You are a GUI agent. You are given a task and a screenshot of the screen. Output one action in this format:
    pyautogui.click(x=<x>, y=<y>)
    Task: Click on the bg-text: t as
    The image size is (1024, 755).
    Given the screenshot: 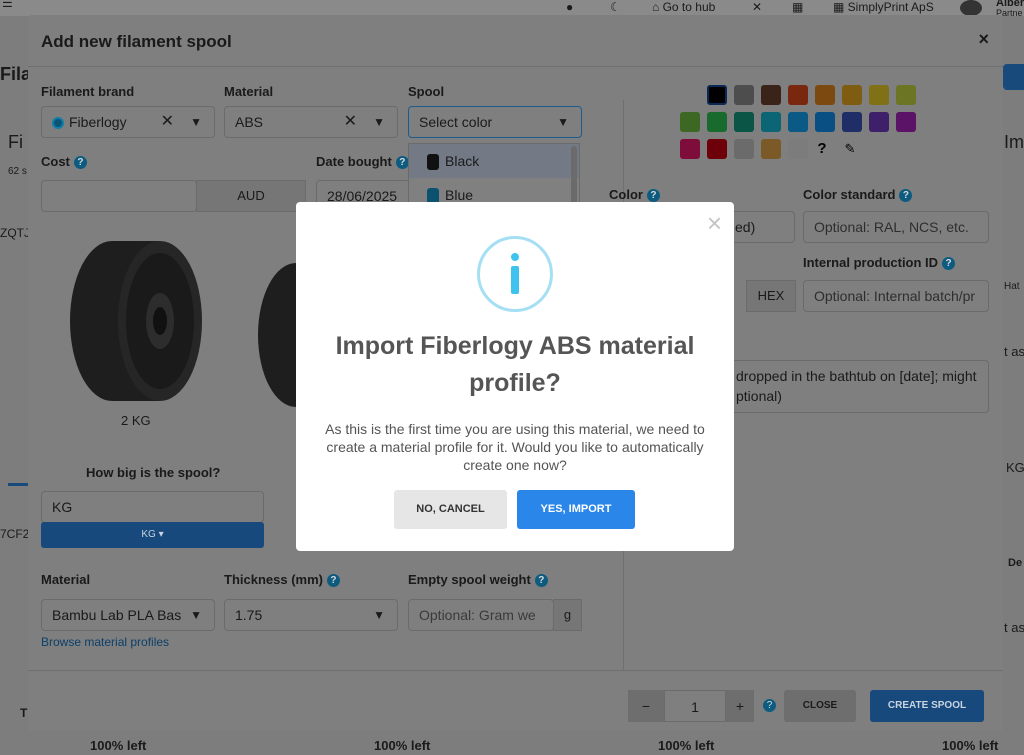 What is the action you would take?
    pyautogui.click(x=1014, y=351)
    